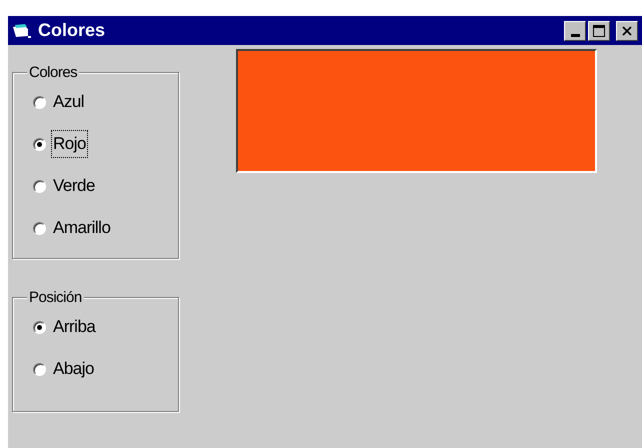  I want to click on close-icon, so click(627, 31).